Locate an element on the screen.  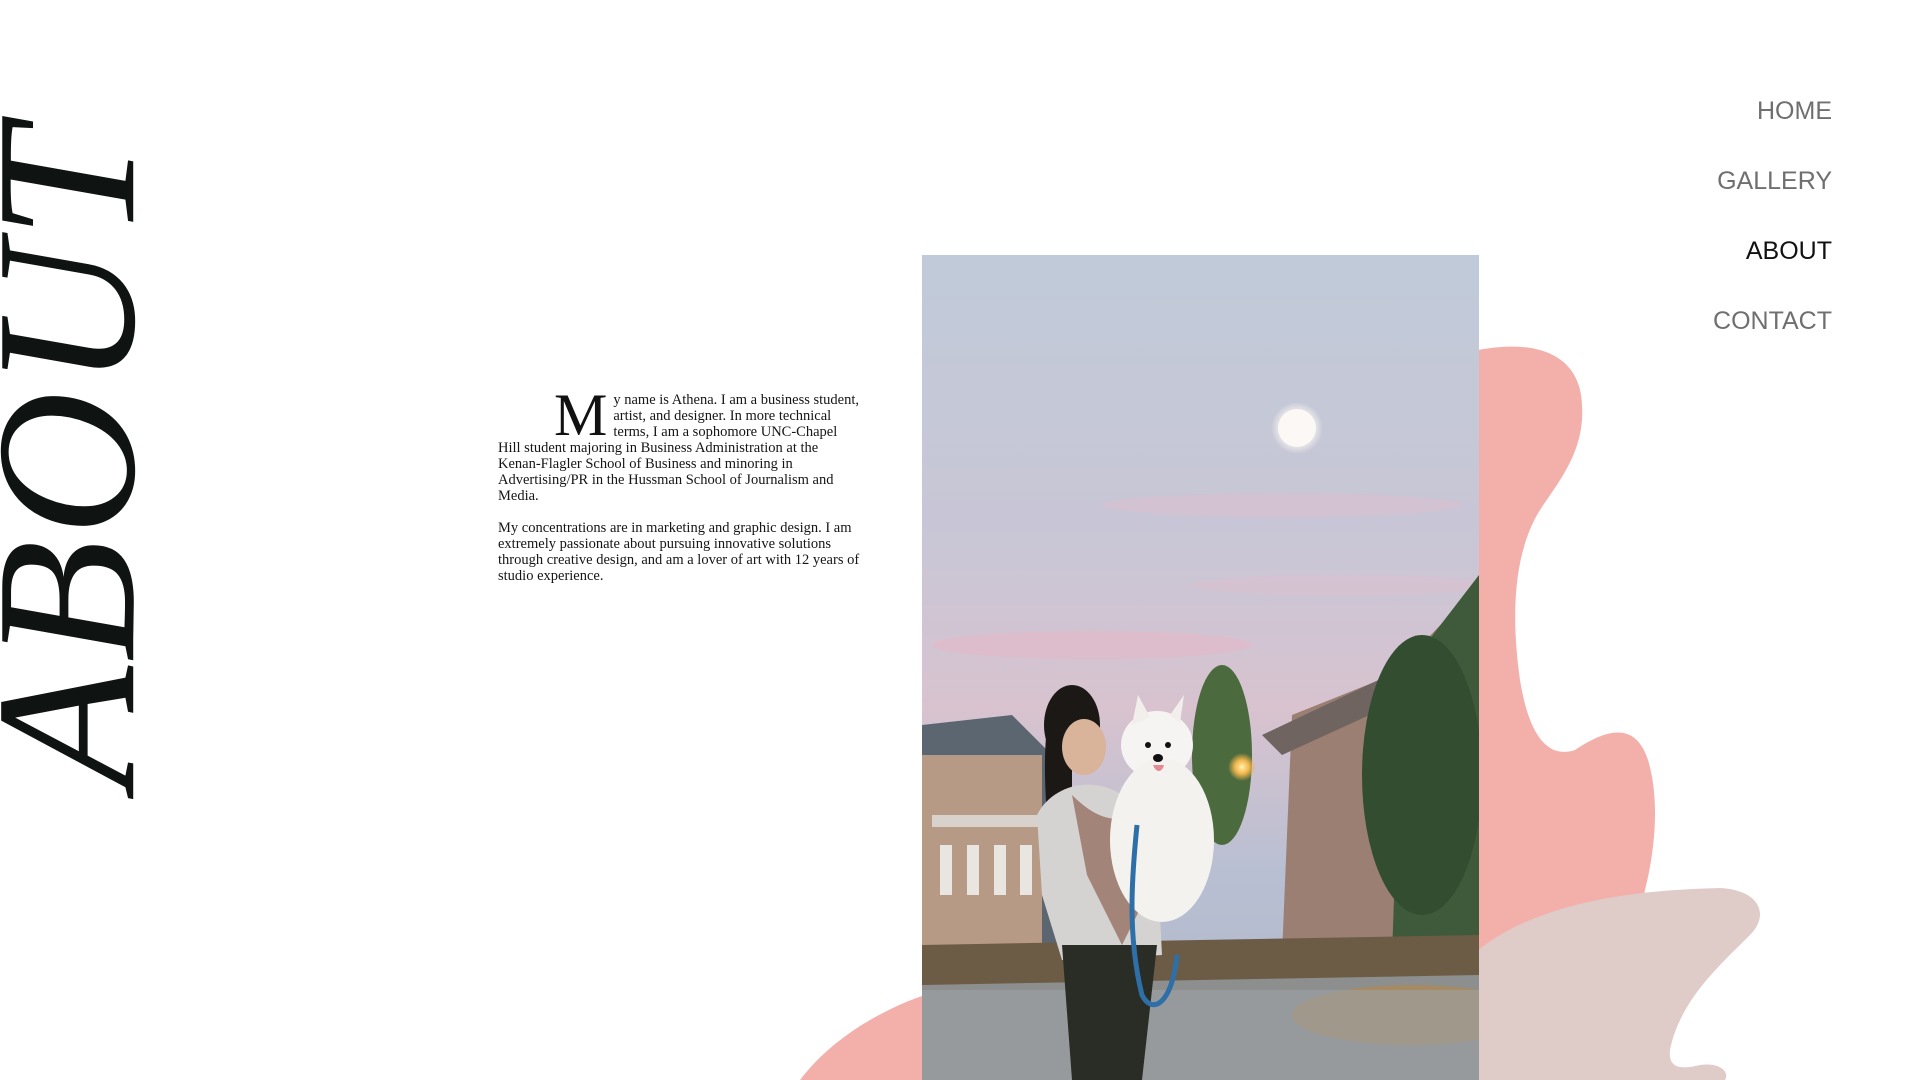
page-title: ABOUT is located at coordinates (88, 456).